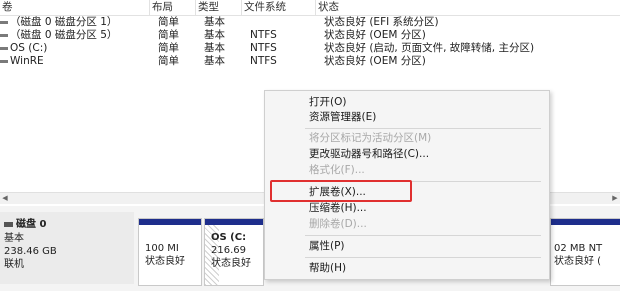 The height and width of the screenshot is (291, 620). Describe the element at coordinates (310, 35) in the screenshot. I see `table-row: （磁盘 0 磁盘分区 5） 简单 基本 NTFS 状态良好 (OEM 分区)` at that location.